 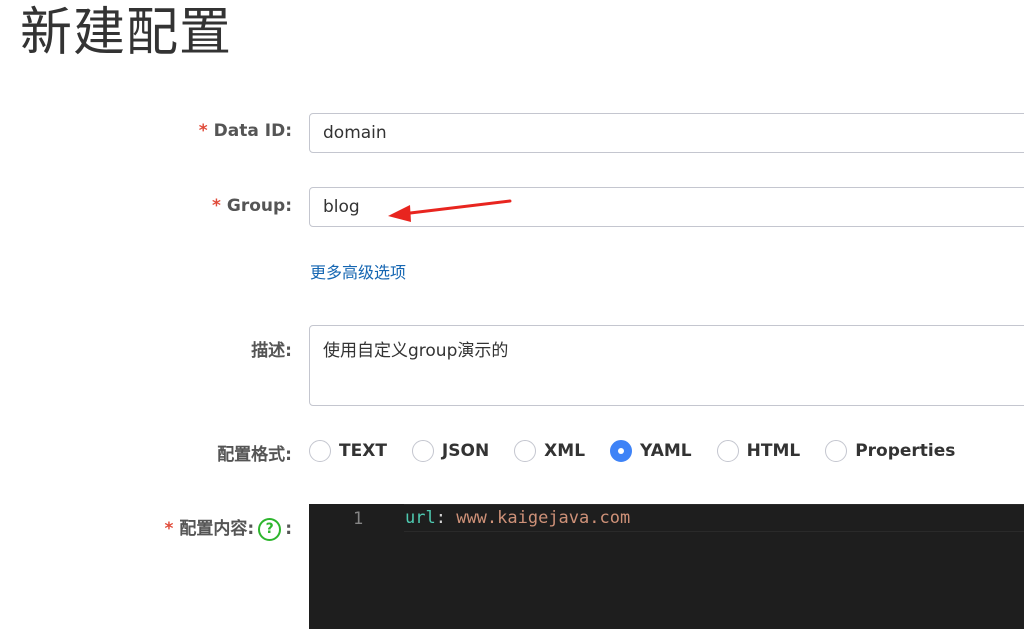 I want to click on content-label: * 配置内容:?:, so click(x=228, y=527).